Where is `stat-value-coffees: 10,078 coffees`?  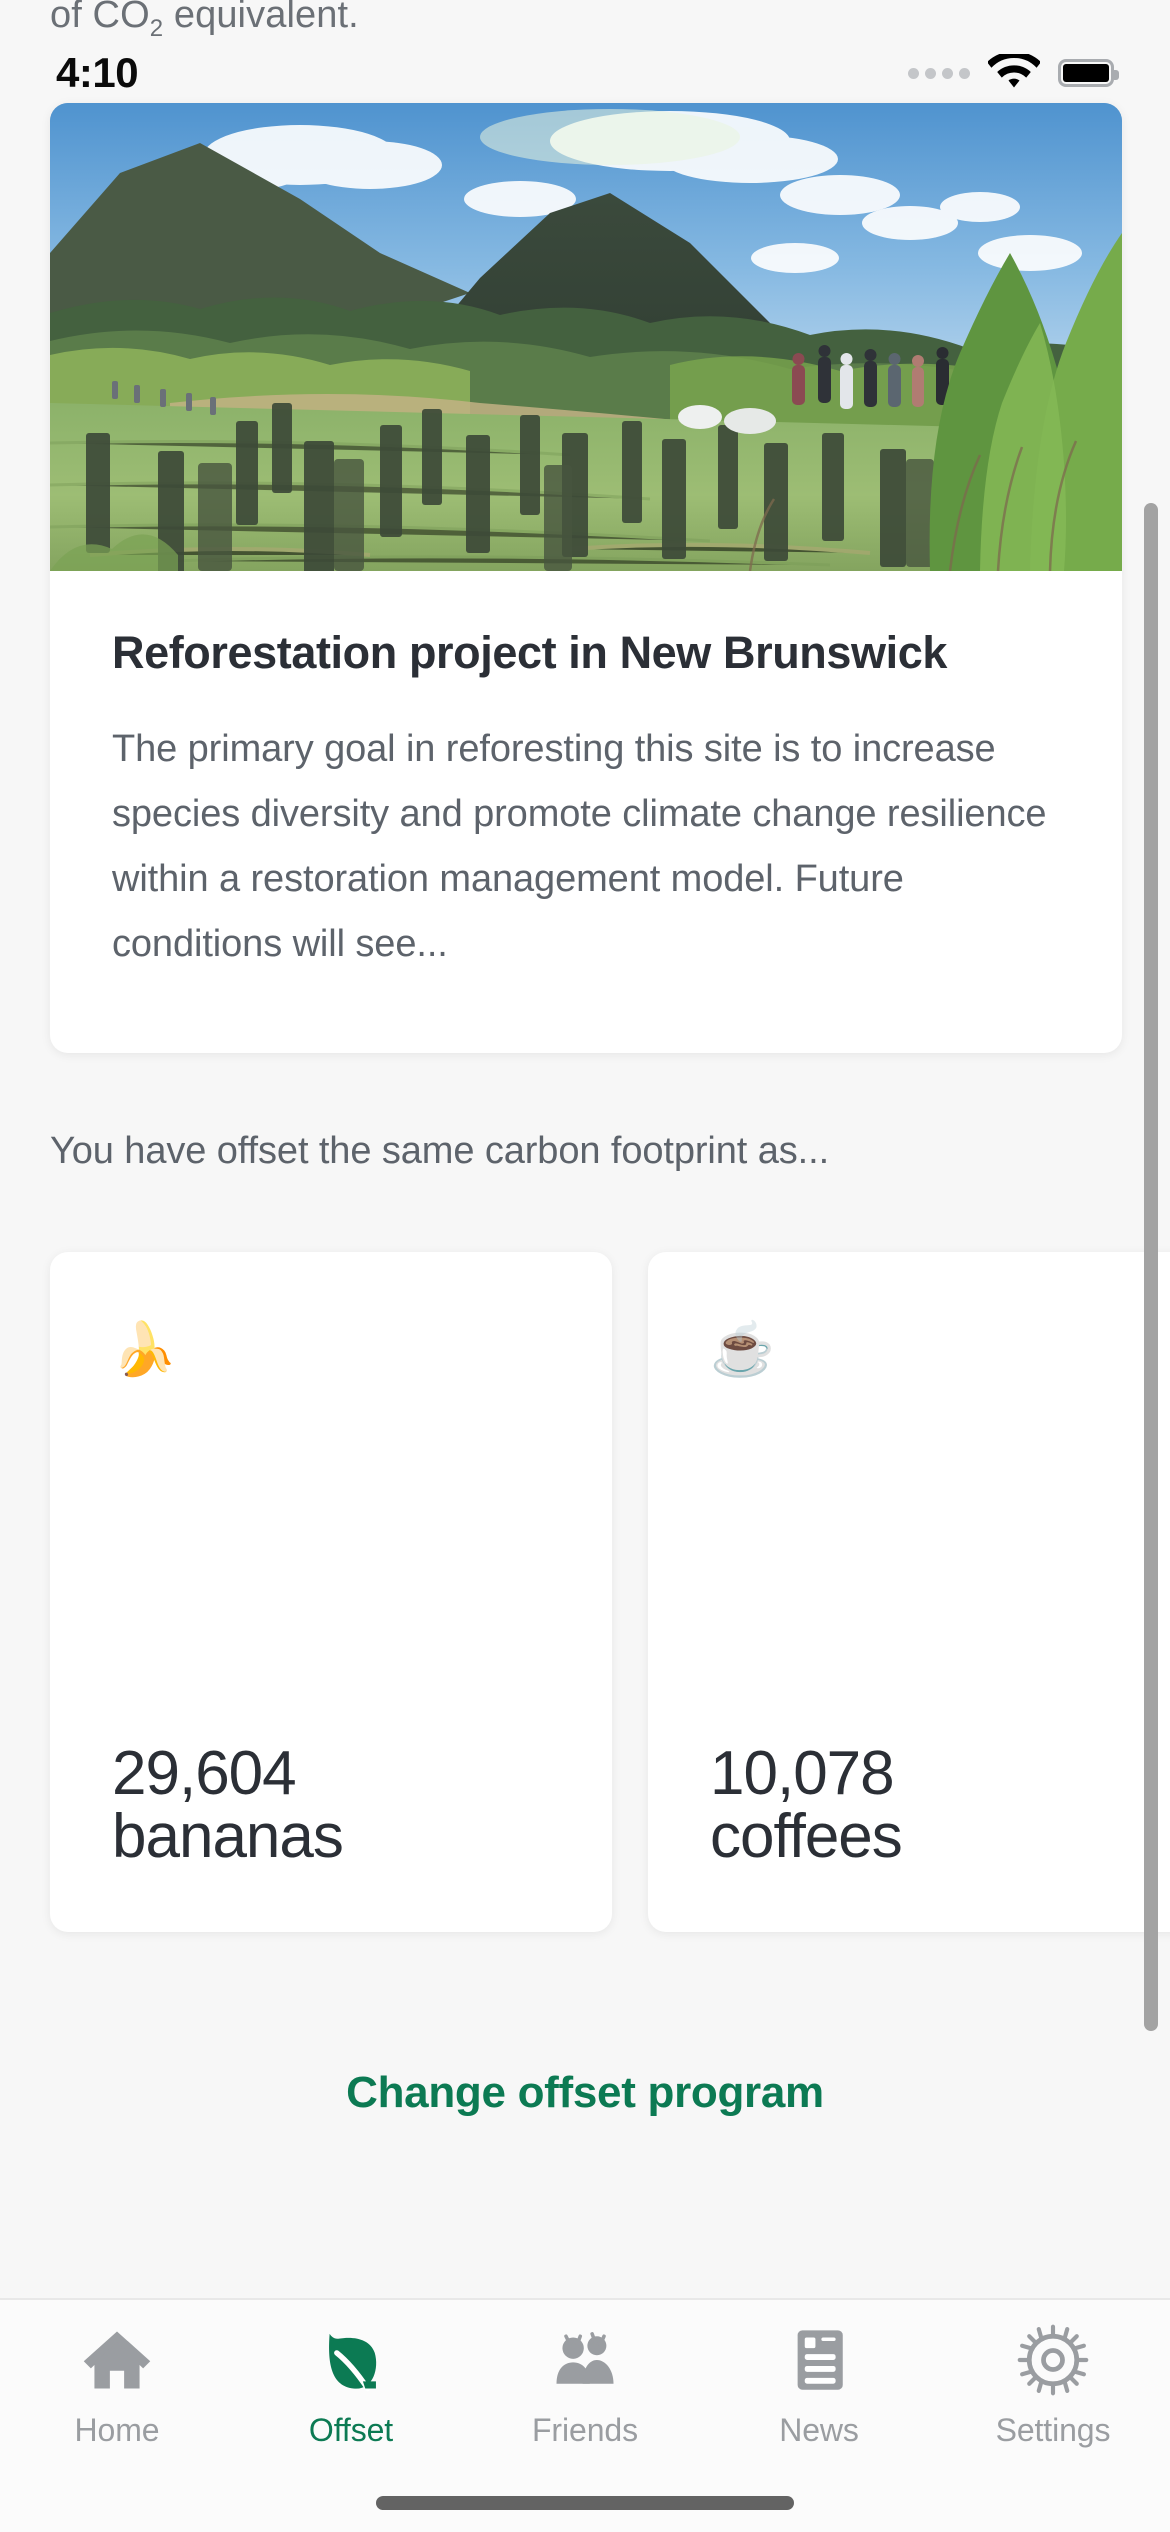
stat-value-coffees: 10,078 coffees is located at coordinates (806, 1804).